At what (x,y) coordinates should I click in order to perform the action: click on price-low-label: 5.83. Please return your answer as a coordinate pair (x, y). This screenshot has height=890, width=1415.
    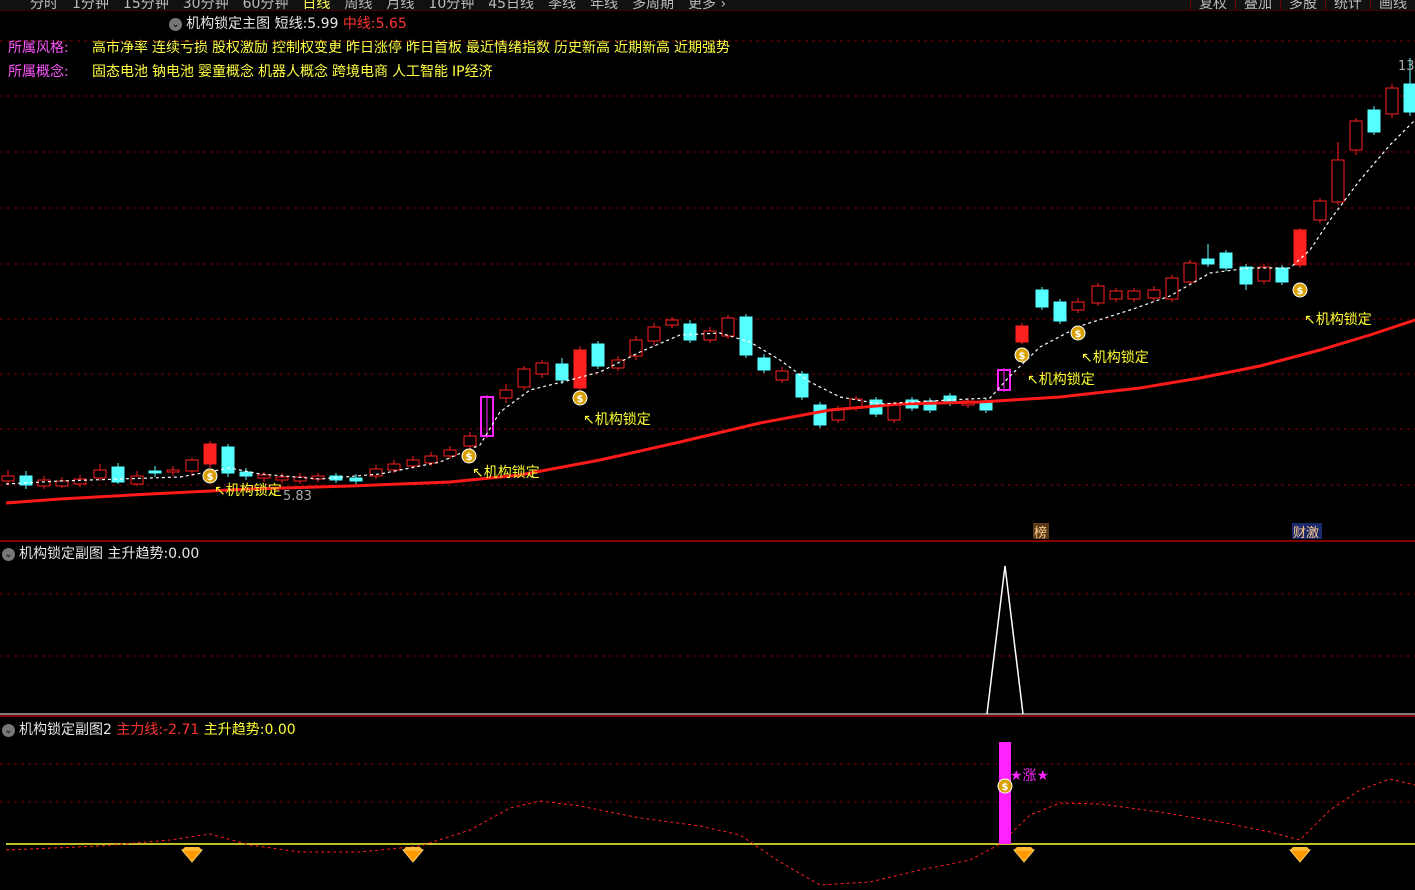
    Looking at the image, I should click on (297, 496).